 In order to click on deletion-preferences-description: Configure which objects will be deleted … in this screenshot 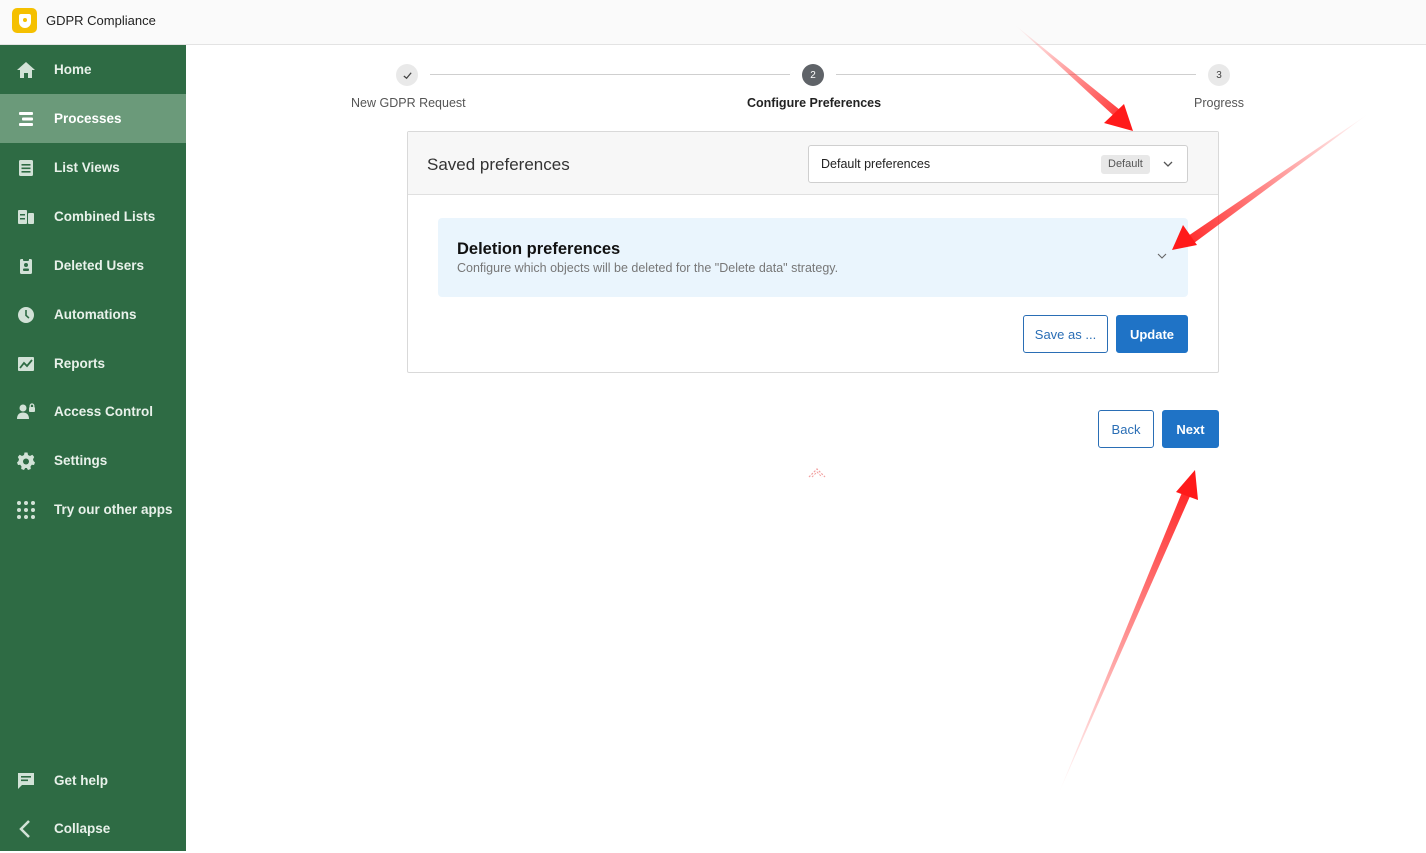, I will do `click(648, 268)`.